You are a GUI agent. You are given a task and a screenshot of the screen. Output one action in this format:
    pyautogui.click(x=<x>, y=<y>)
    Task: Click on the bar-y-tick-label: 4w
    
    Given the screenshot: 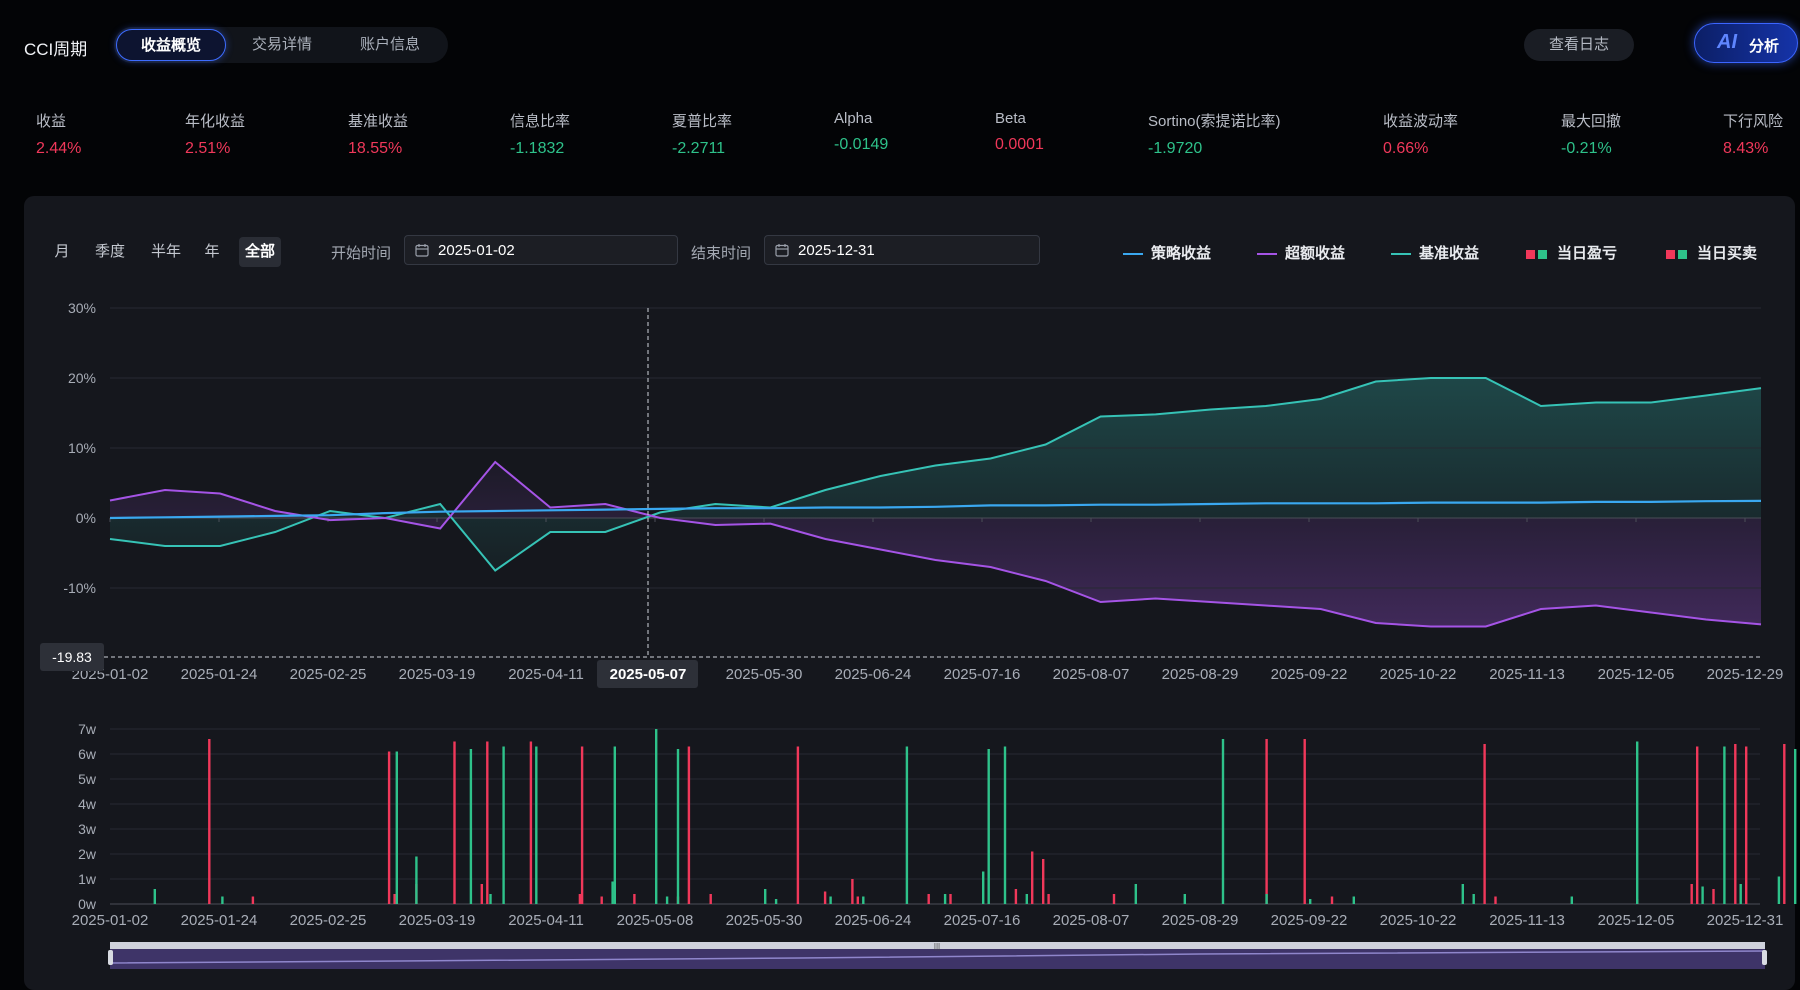 What is the action you would take?
    pyautogui.click(x=87, y=804)
    